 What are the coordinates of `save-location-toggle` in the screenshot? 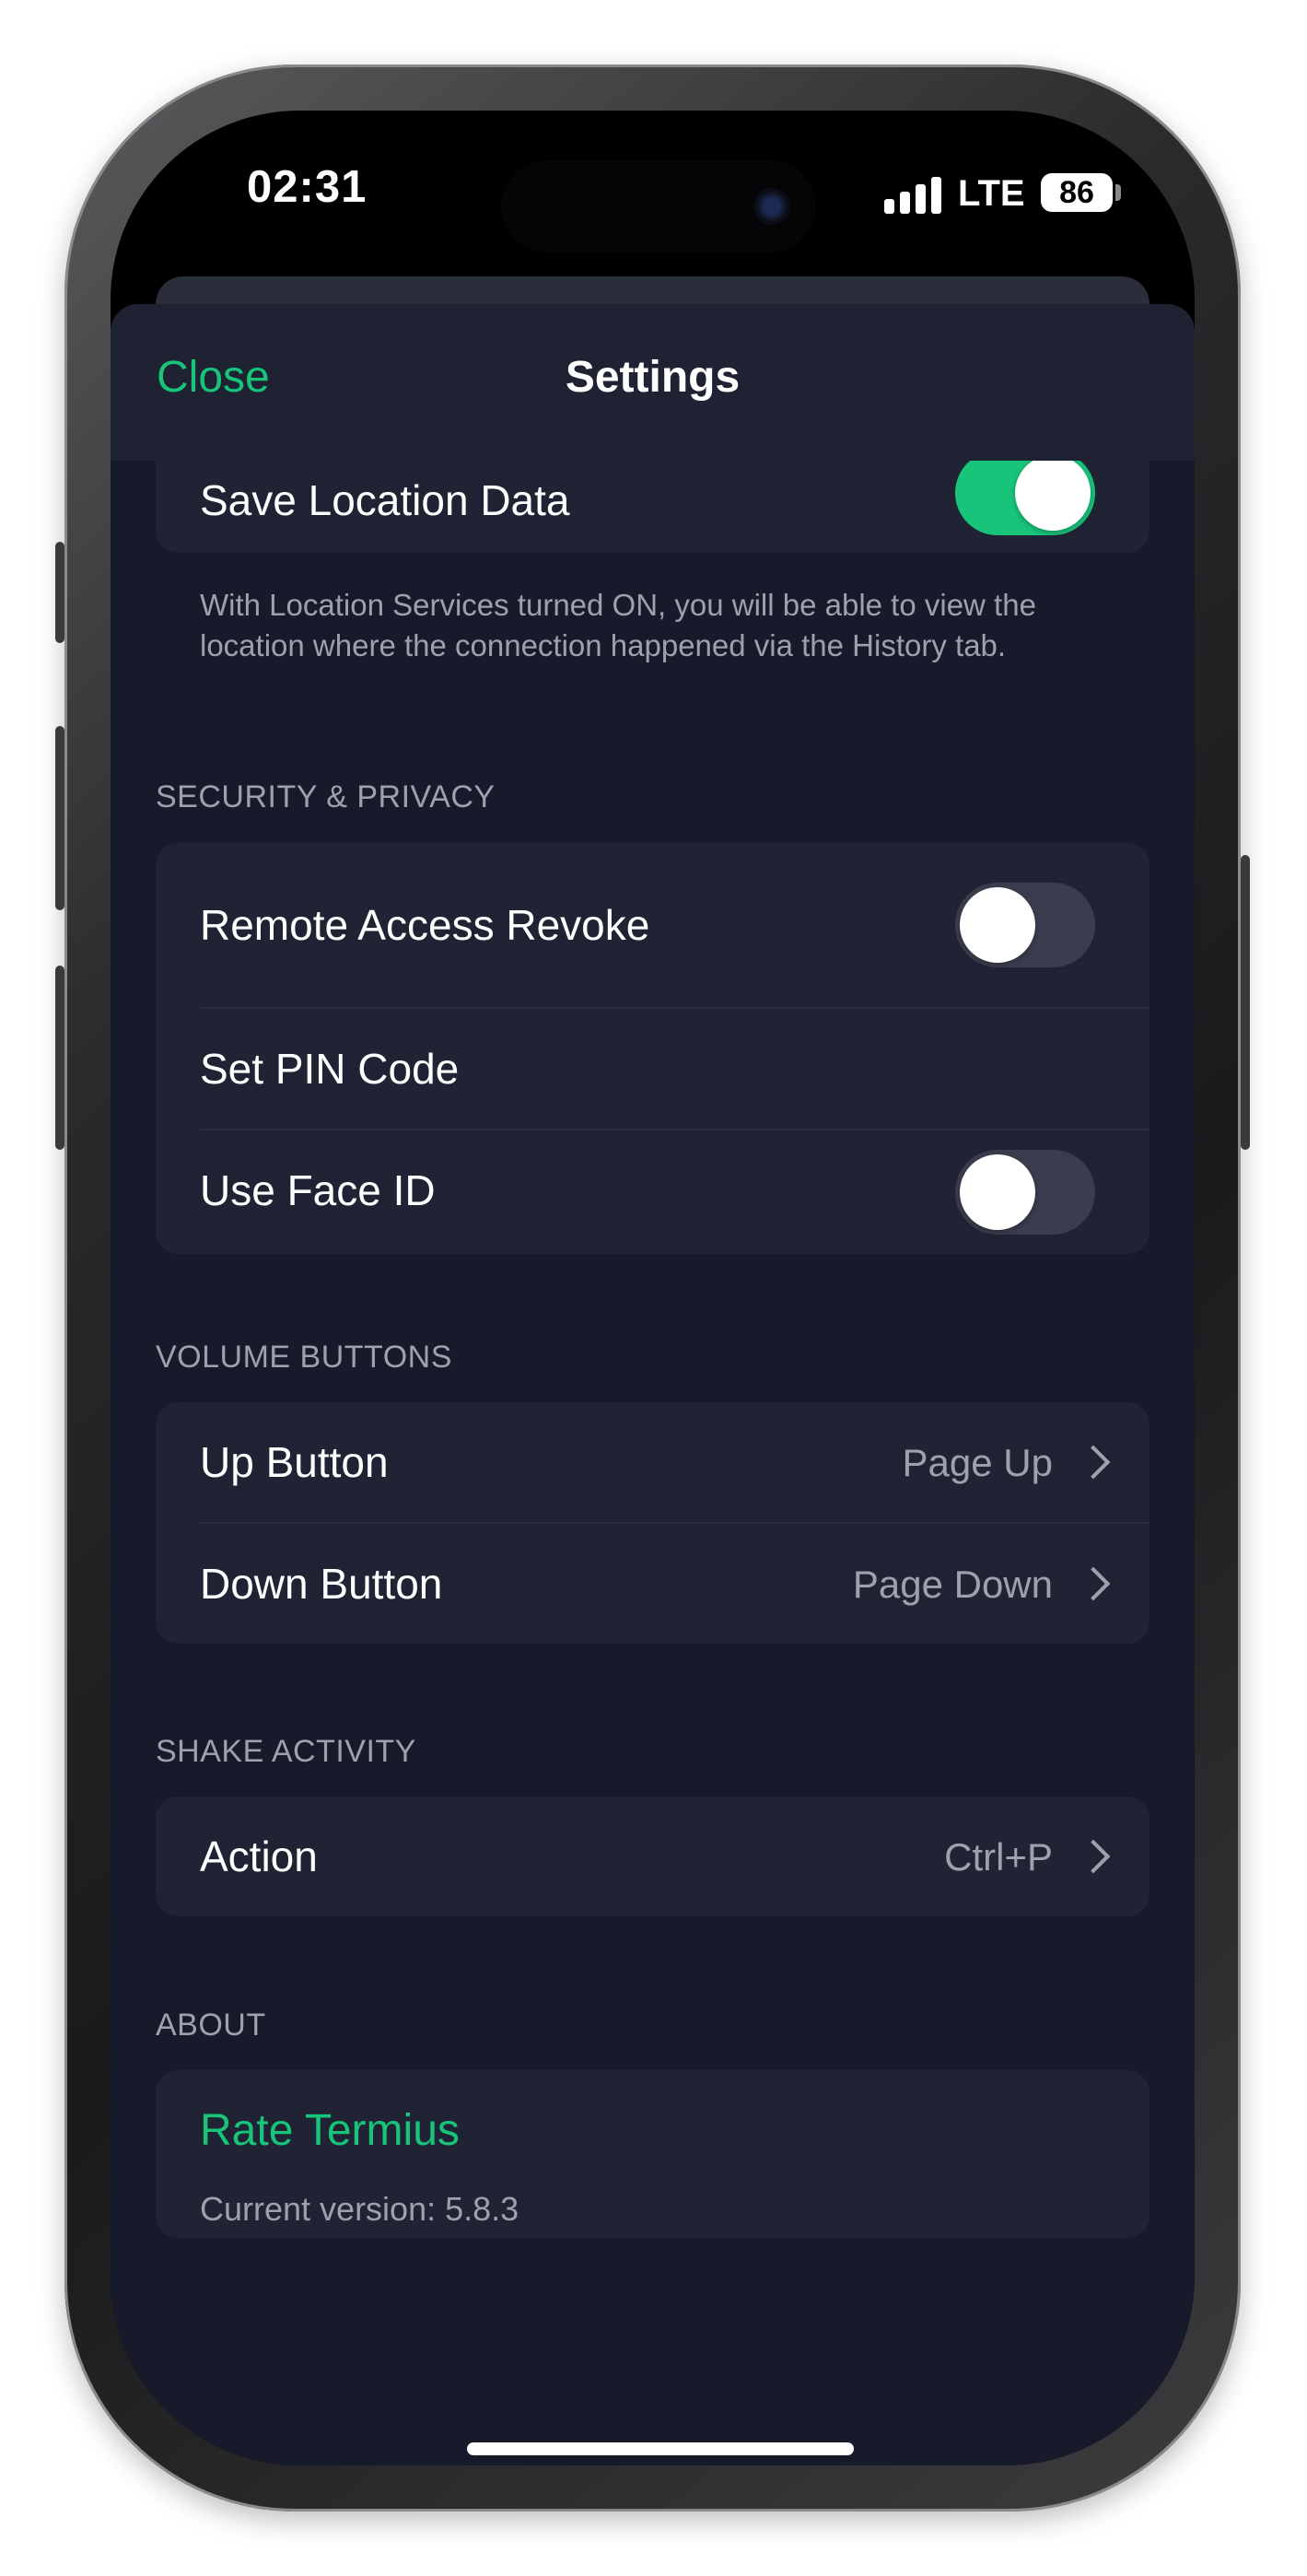 It's located at (1025, 493).